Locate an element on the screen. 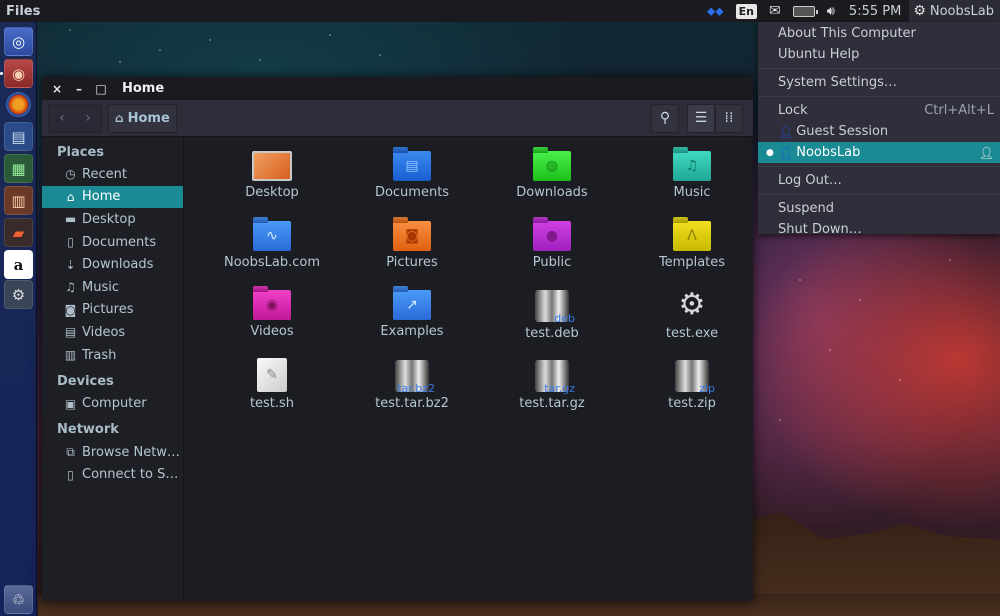 This screenshot has width=1000, height=616. path-bar-home: ⌂ Home is located at coordinates (142, 118).